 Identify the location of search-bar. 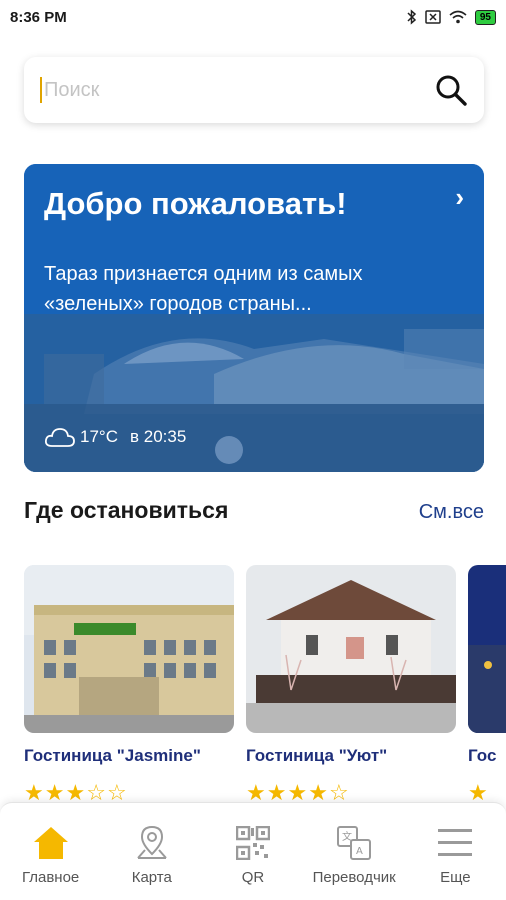
(254, 90).